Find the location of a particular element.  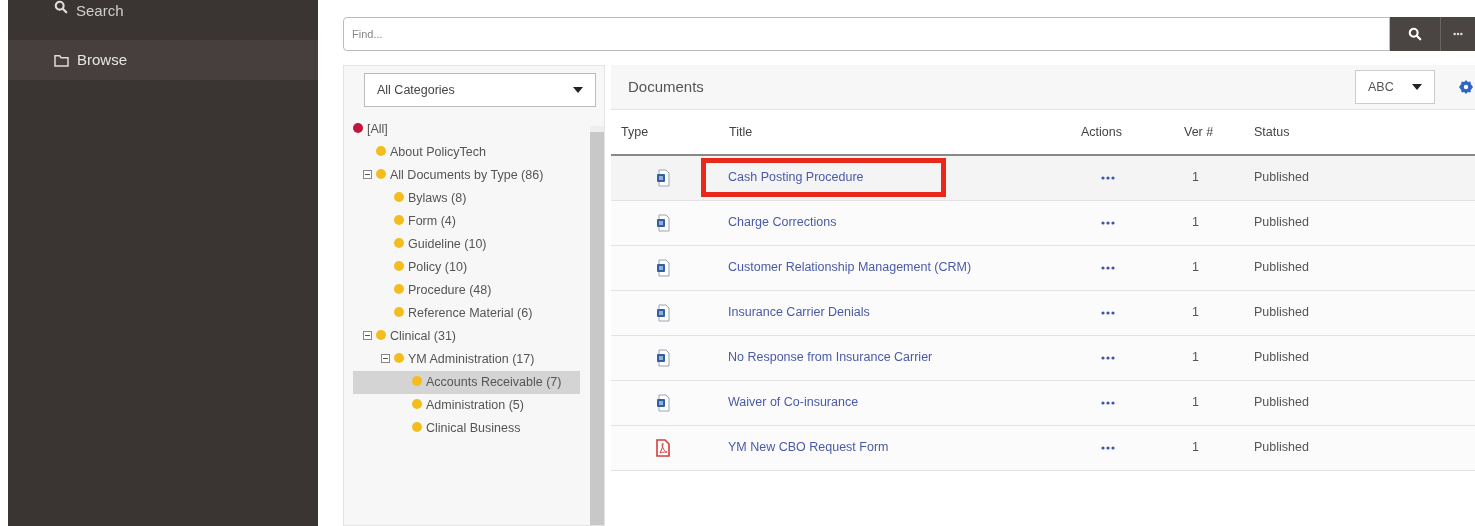

tree-label: About PolicyTech is located at coordinates (438, 152).